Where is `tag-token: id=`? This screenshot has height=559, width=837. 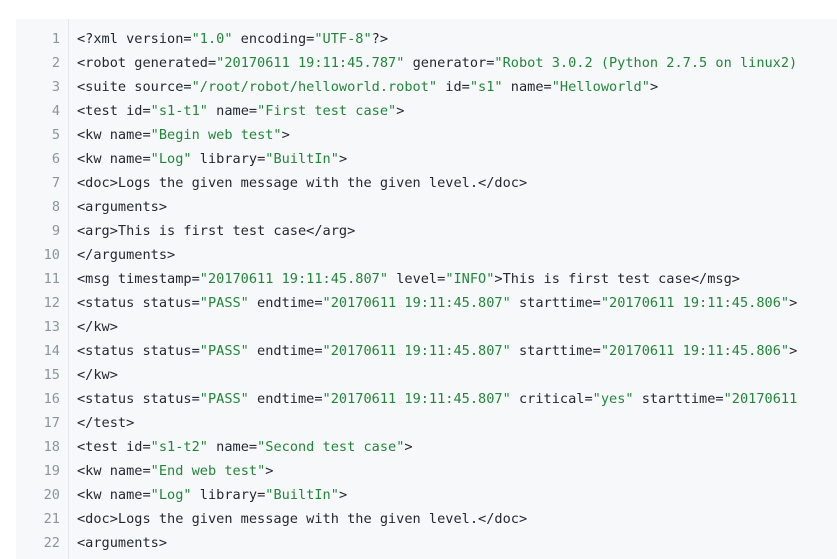 tag-token: id= is located at coordinates (453, 87).